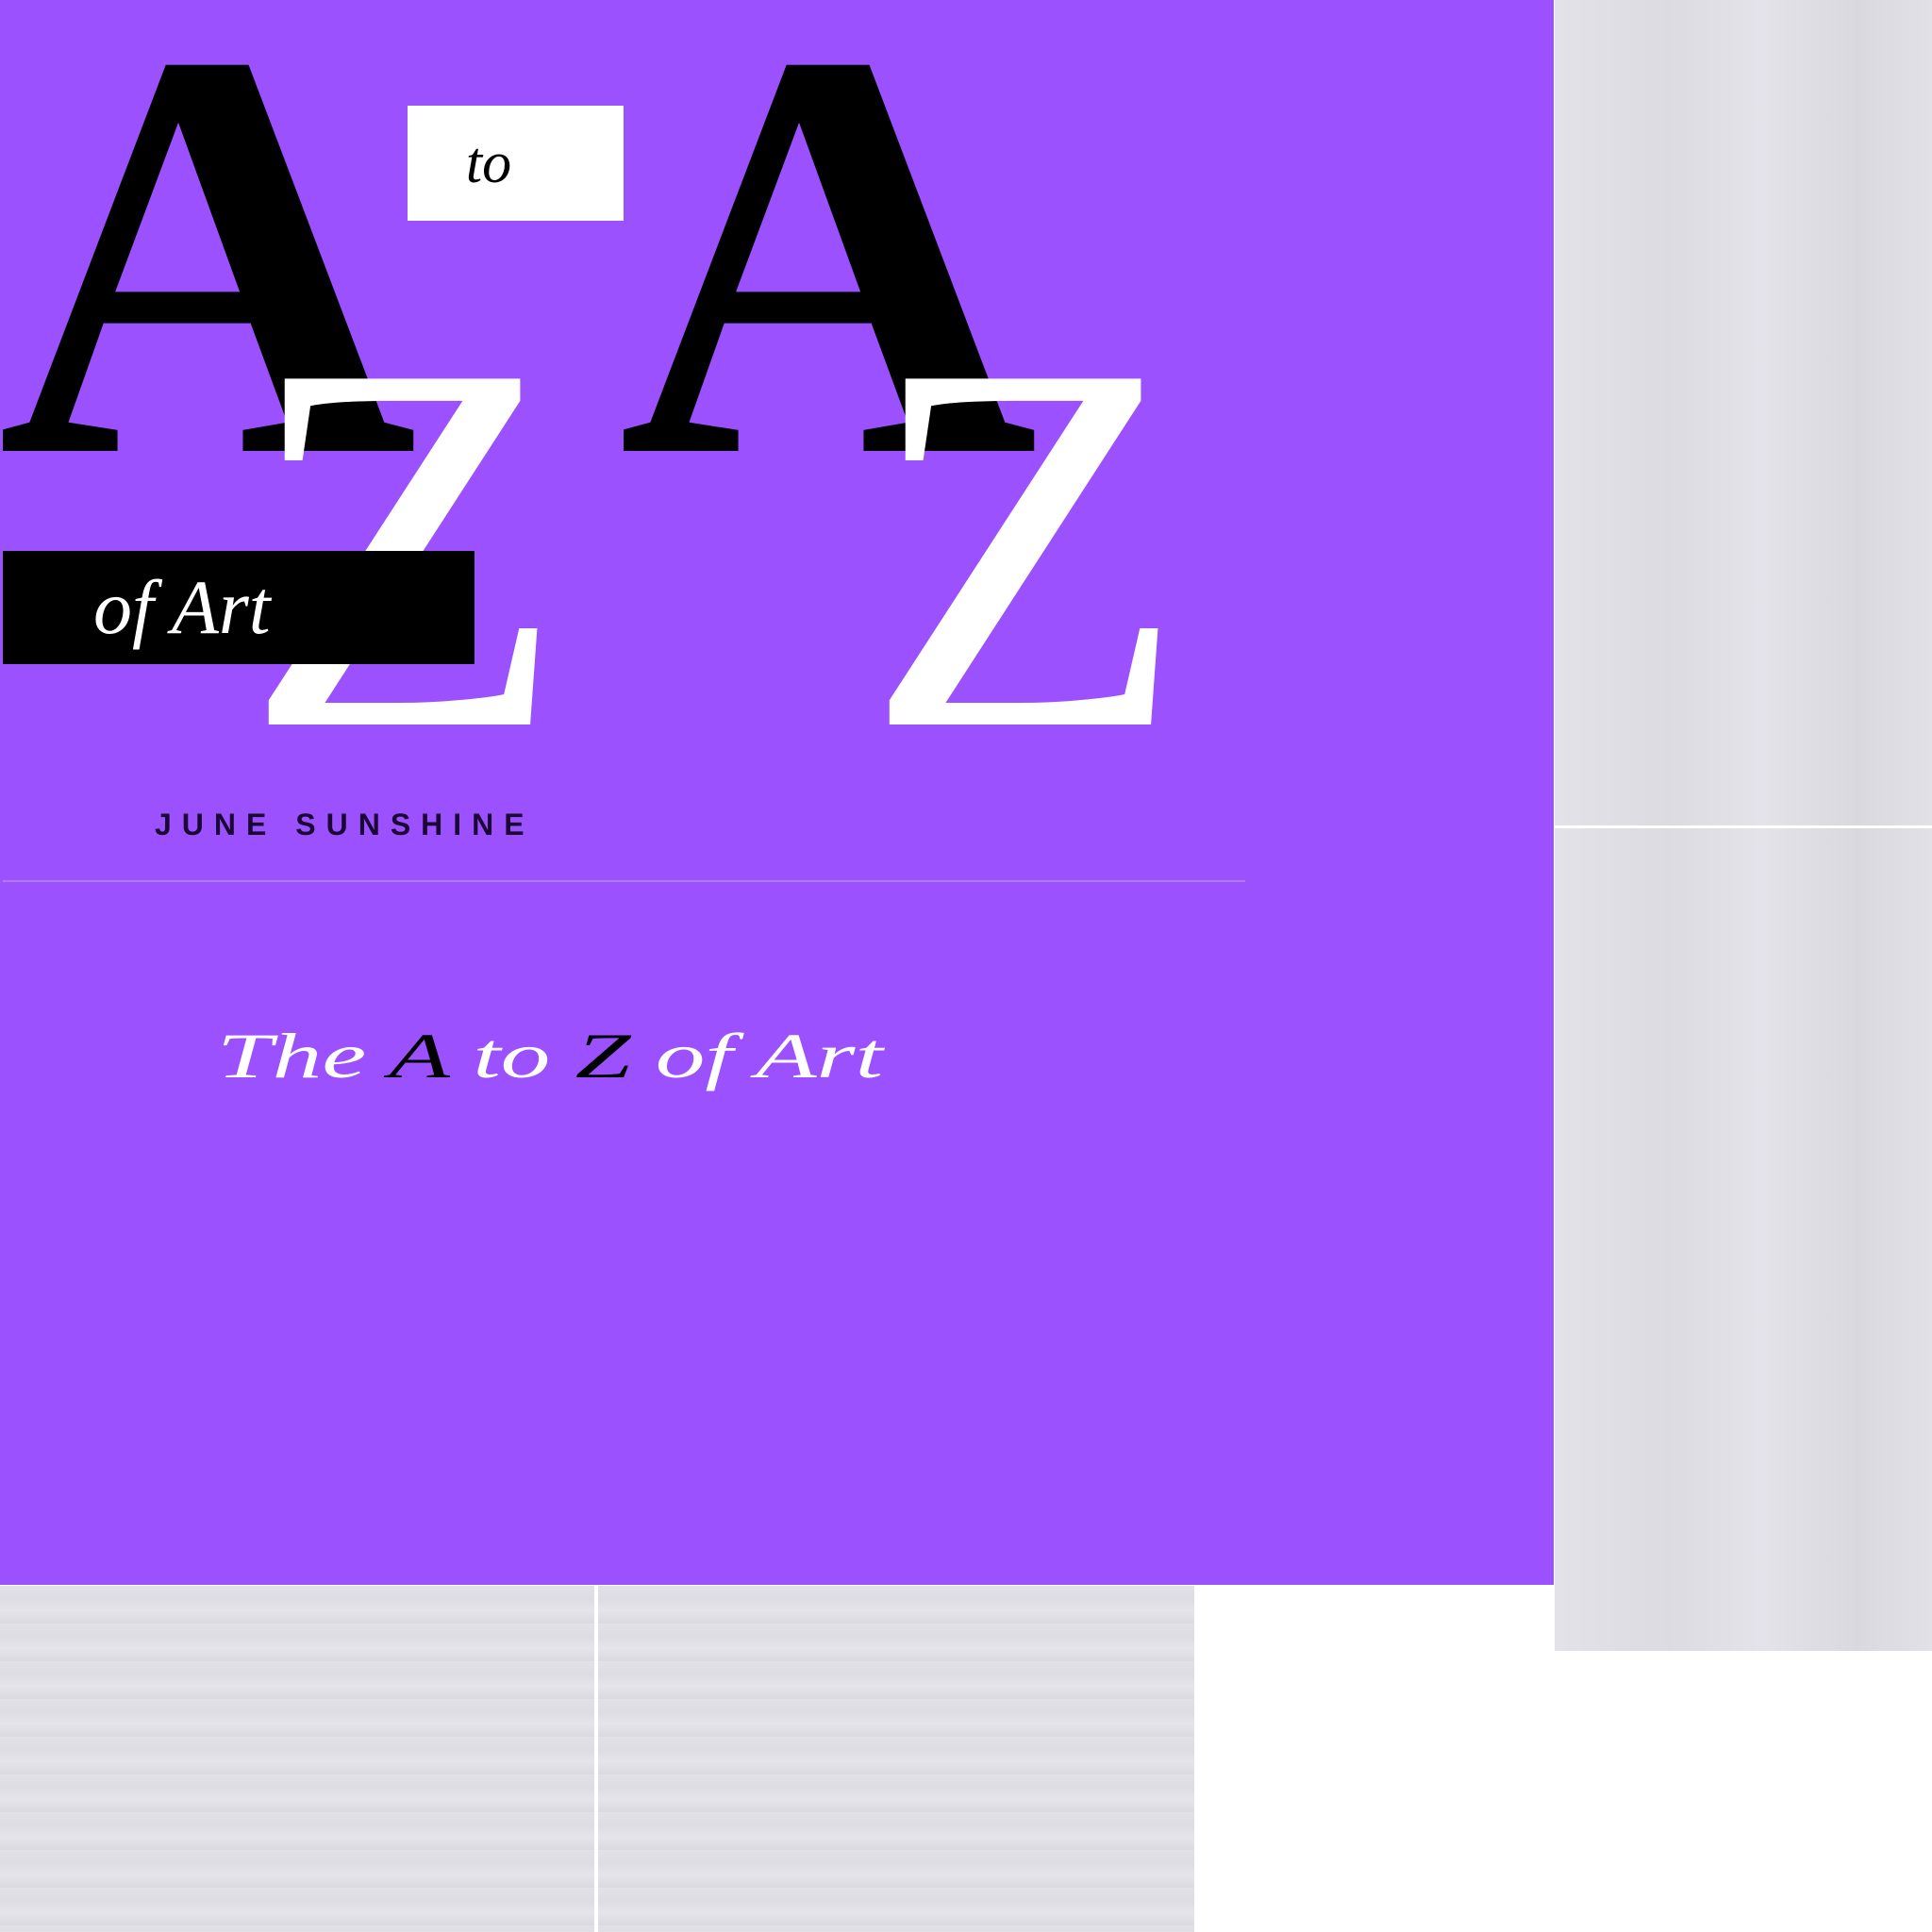 This screenshot has width=1932, height=1932. I want to click on title-word-to: to, so click(512, 1055).